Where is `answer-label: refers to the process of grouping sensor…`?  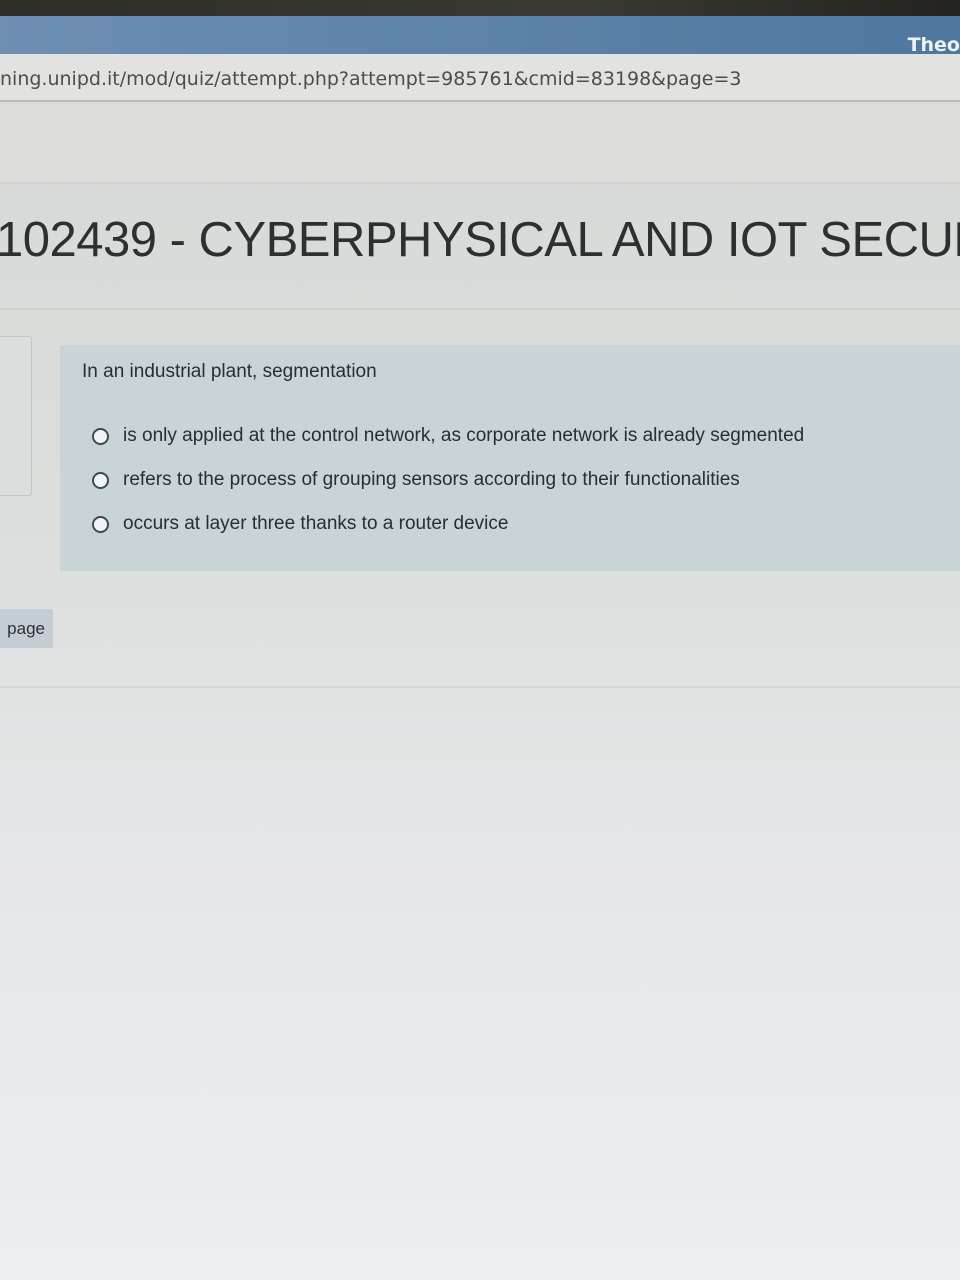 answer-label: refers to the process of grouping sensor… is located at coordinates (431, 480).